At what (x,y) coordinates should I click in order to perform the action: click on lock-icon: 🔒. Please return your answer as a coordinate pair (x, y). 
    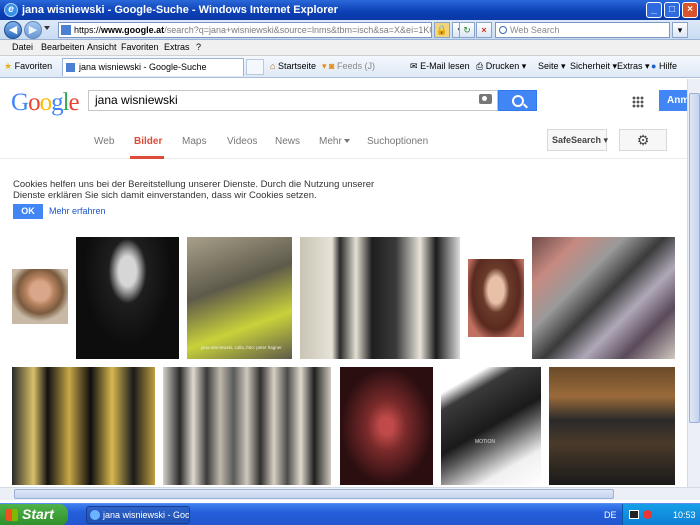
    Looking at the image, I should click on (442, 30).